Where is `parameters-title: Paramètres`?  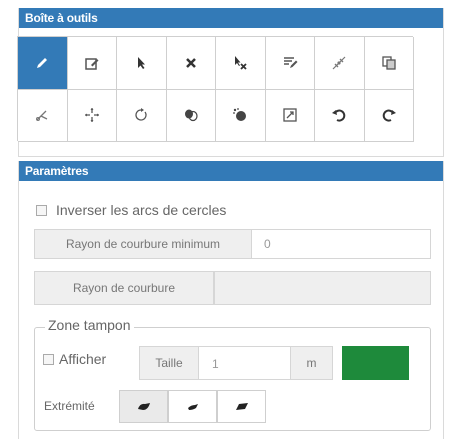 parameters-title: Paramètres is located at coordinates (231, 171).